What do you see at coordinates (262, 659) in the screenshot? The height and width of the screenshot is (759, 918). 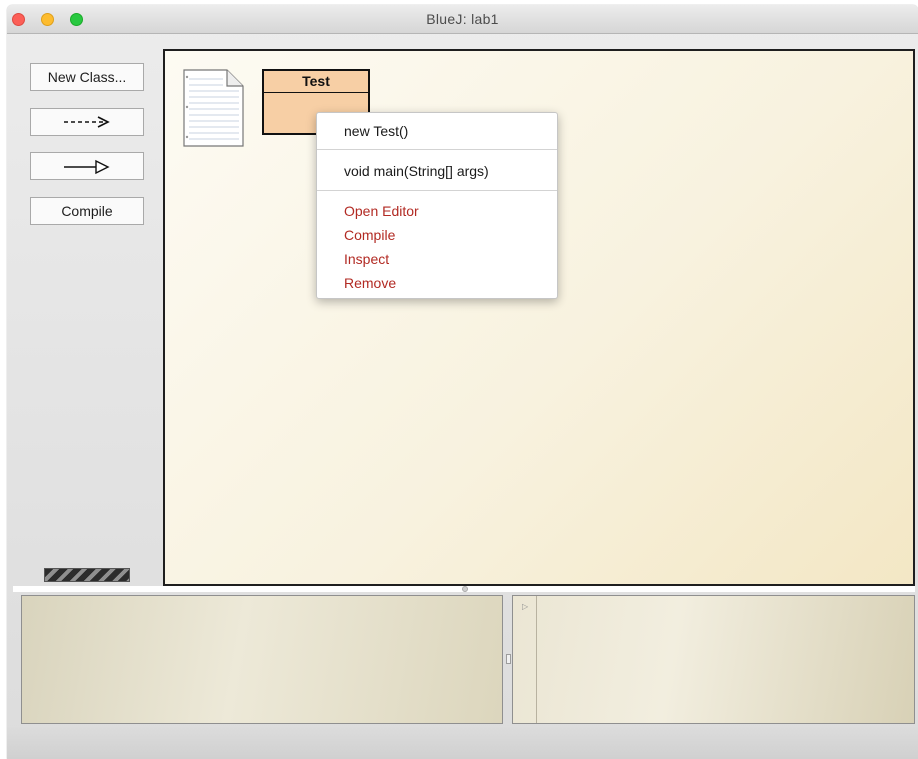 I see `object-bench` at bounding box center [262, 659].